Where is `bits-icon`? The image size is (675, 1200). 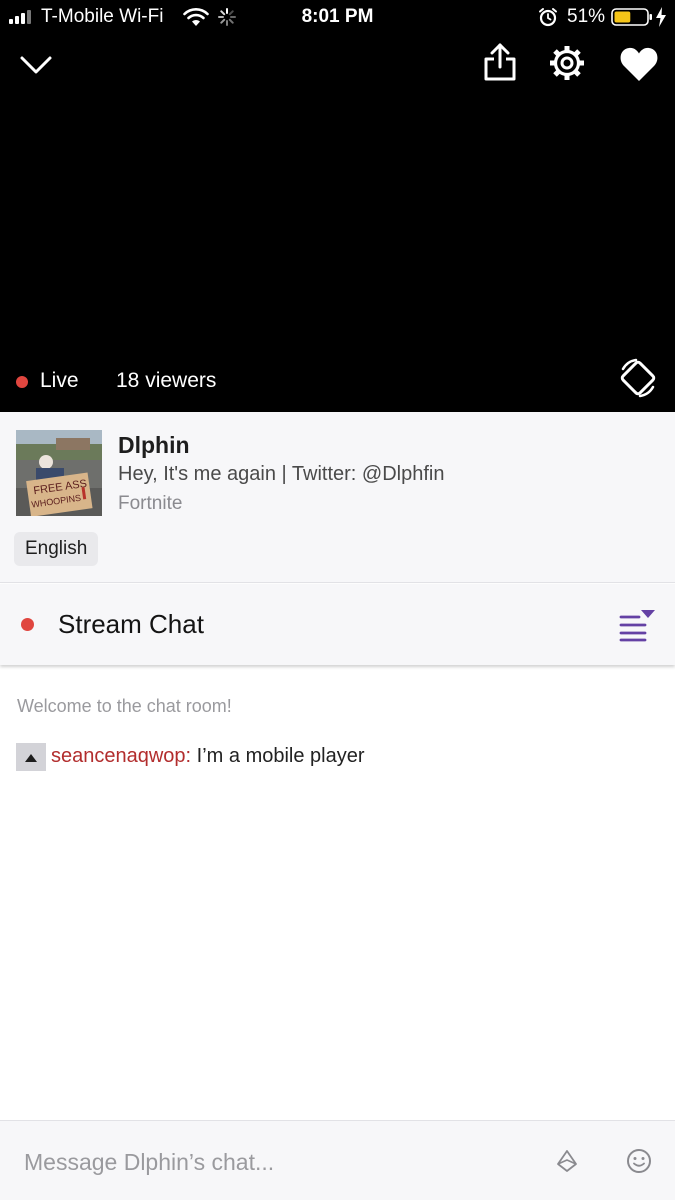
bits-icon is located at coordinates (567, 1161).